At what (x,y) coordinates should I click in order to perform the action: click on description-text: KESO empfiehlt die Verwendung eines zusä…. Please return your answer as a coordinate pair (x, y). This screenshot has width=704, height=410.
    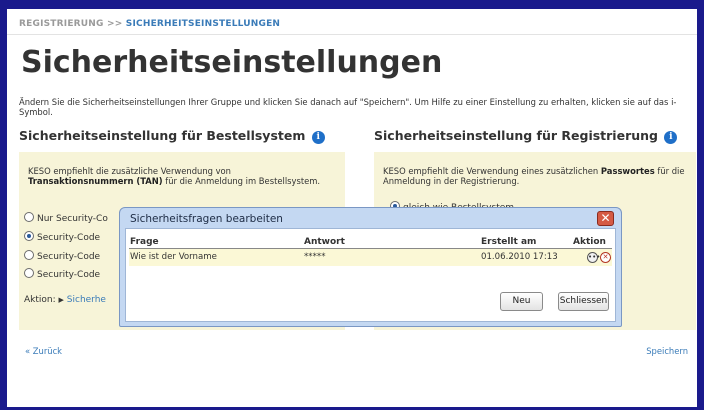
    Looking at the image, I should click on (492, 171).